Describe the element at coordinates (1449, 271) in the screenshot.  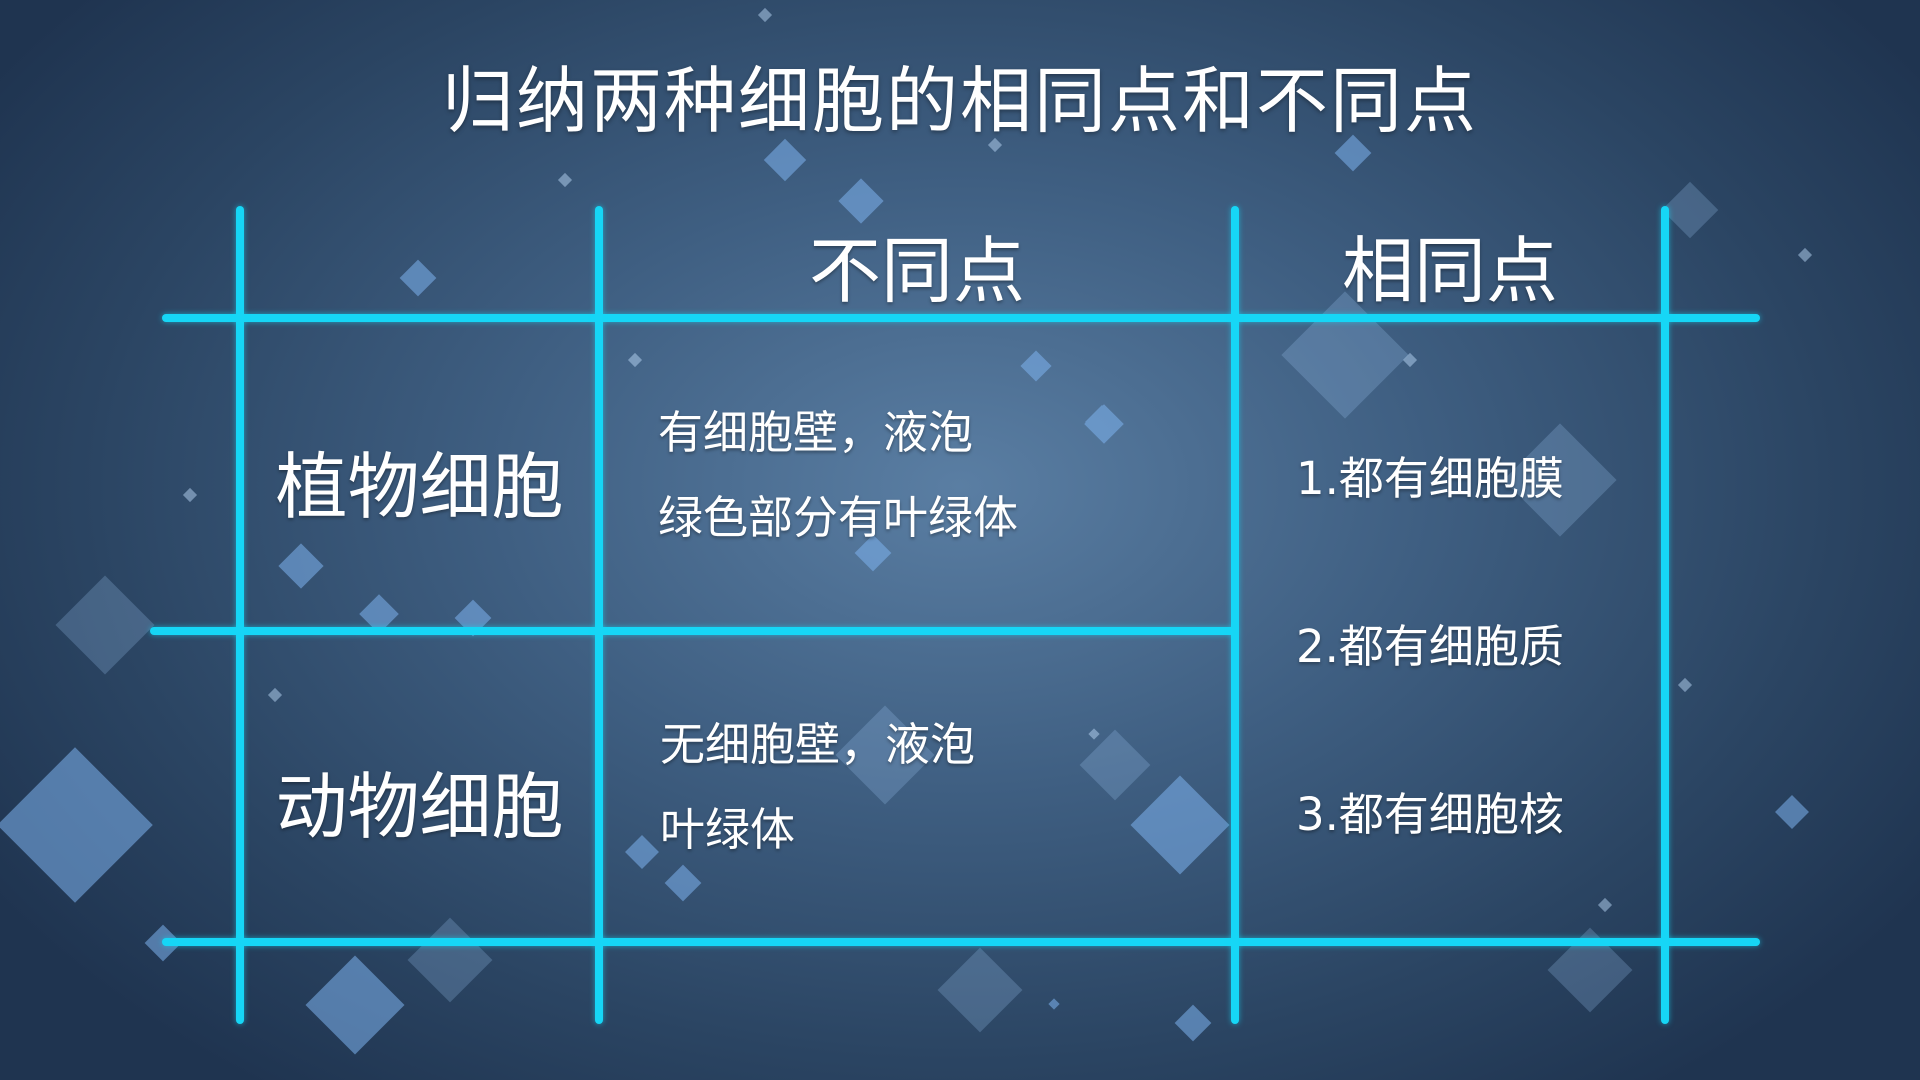
I see `header-similarities: 相同点` at that location.